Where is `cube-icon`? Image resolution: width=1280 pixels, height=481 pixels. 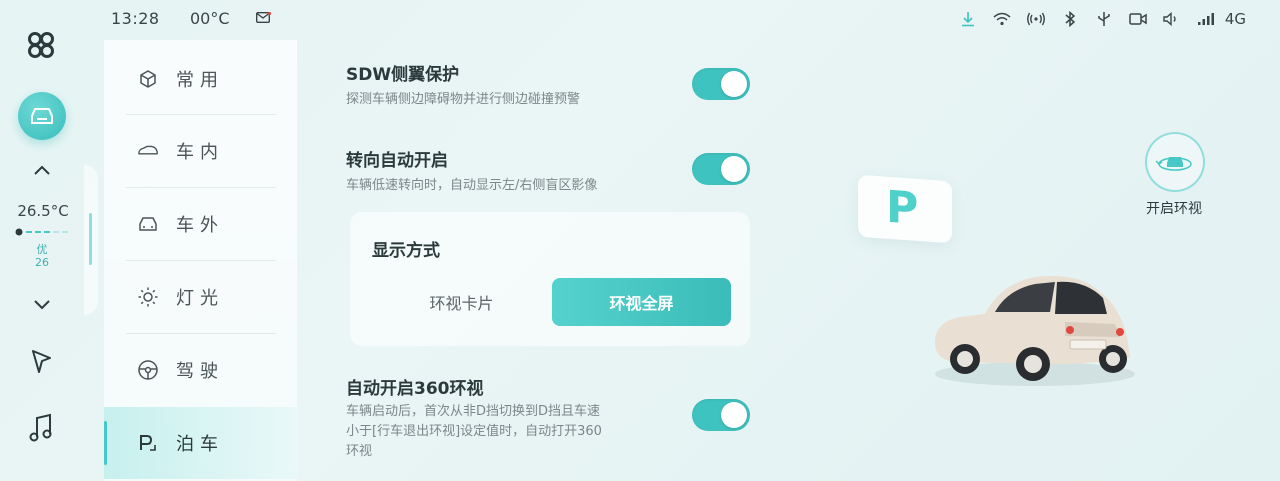
cube-icon is located at coordinates (148, 79).